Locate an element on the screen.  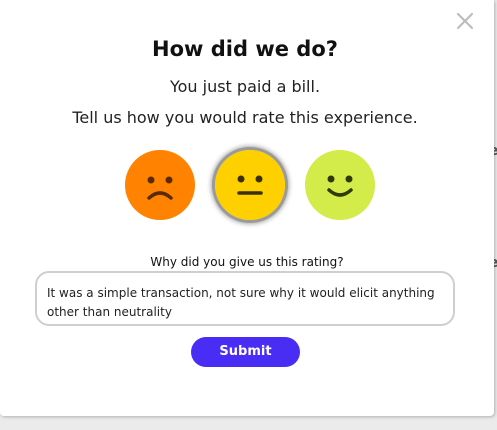
neutral-face-icon is located at coordinates (250, 185).